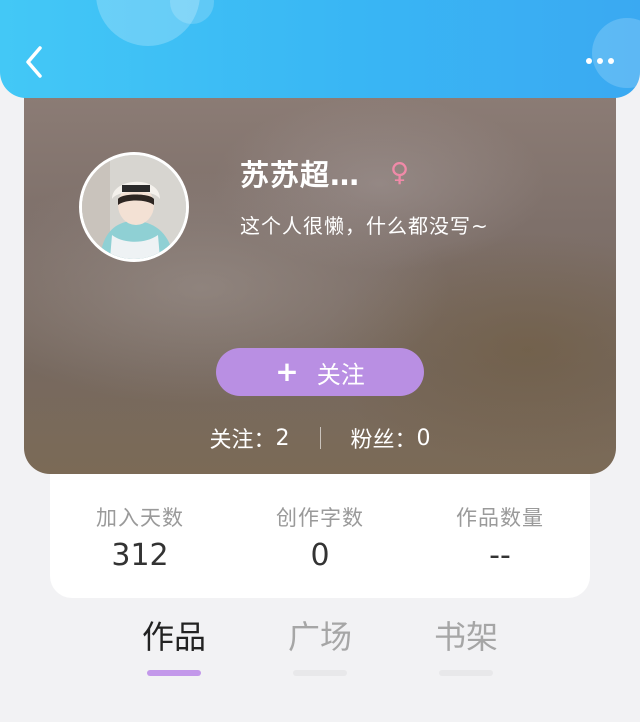 This screenshot has height=722, width=640. What do you see at coordinates (173, 637) in the screenshot?
I see `tab-label: 作品` at bounding box center [173, 637].